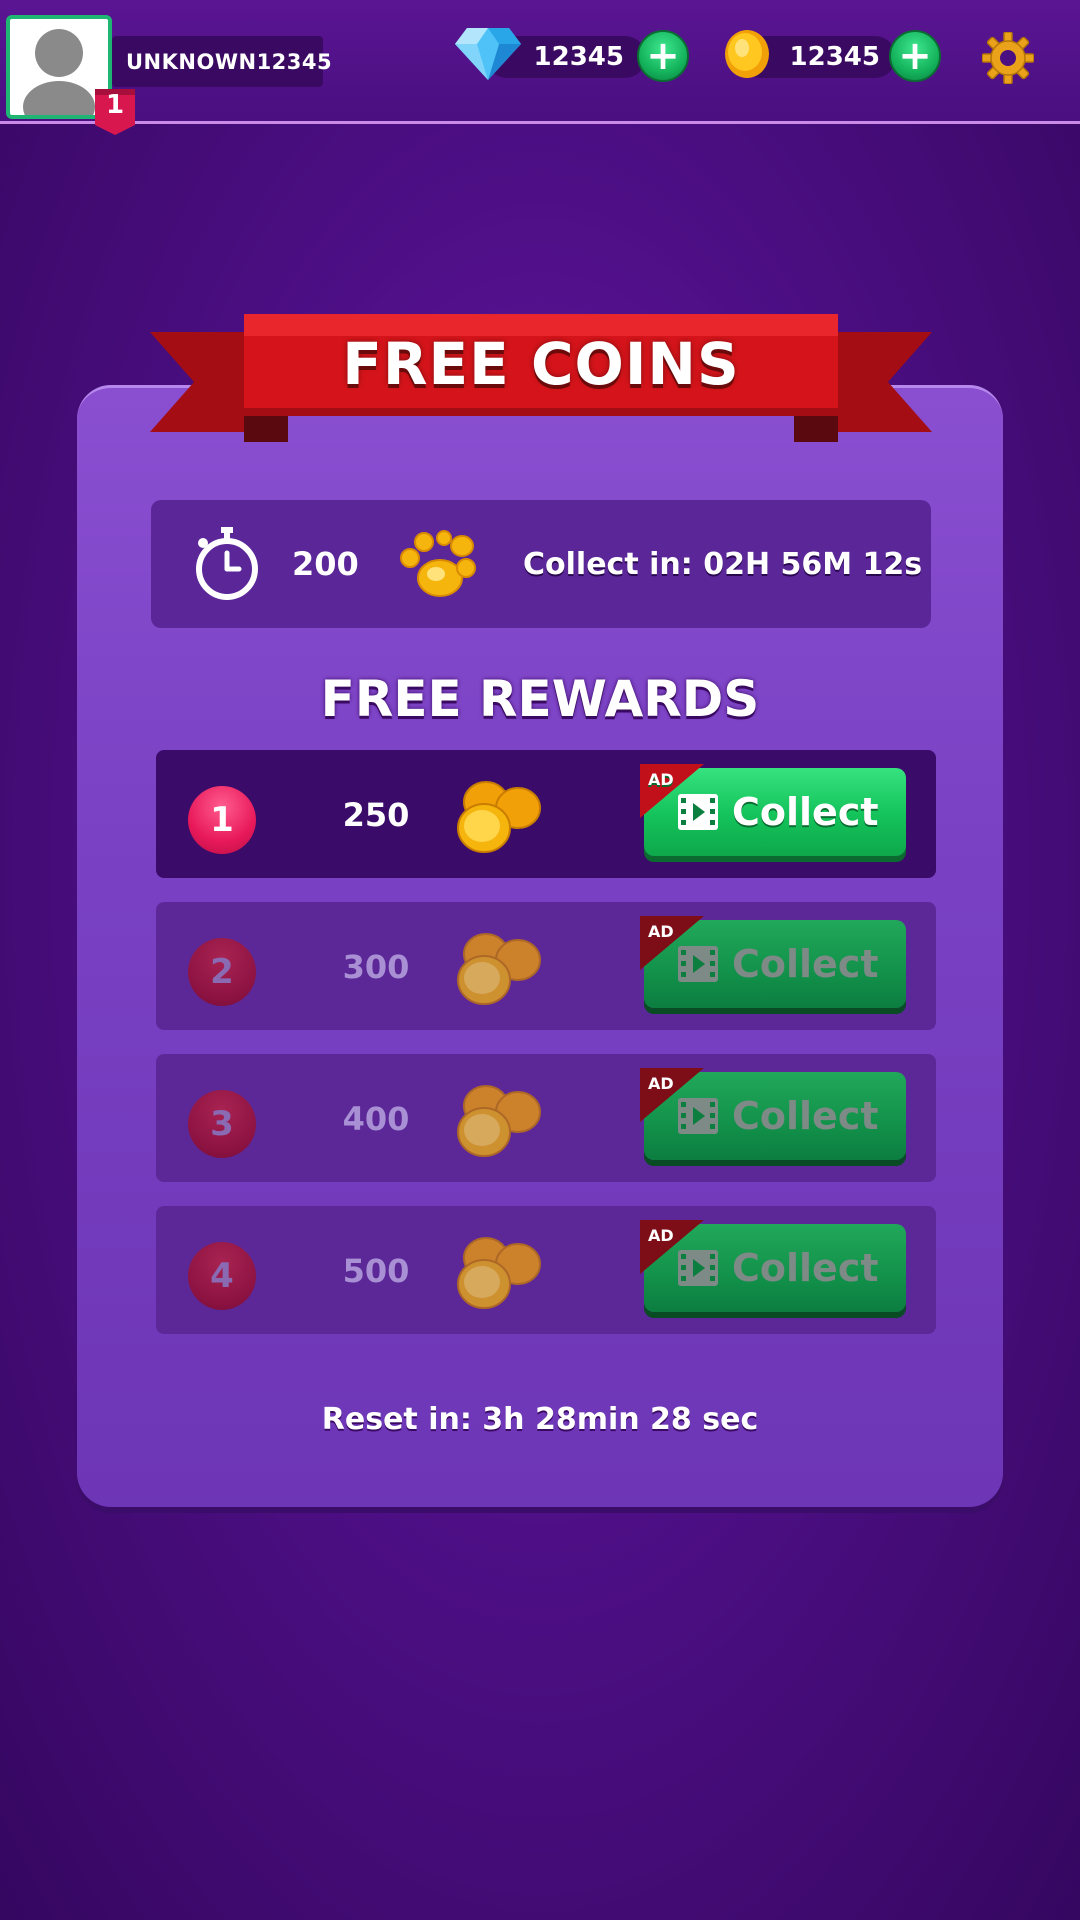  I want to click on user-silhouette-icon, so click(59, 72).